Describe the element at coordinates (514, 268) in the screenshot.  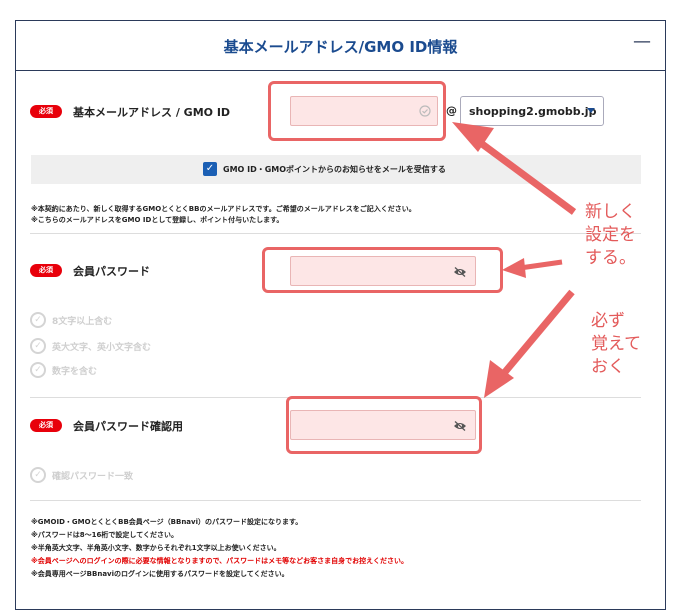
I see `arrow-head` at that location.